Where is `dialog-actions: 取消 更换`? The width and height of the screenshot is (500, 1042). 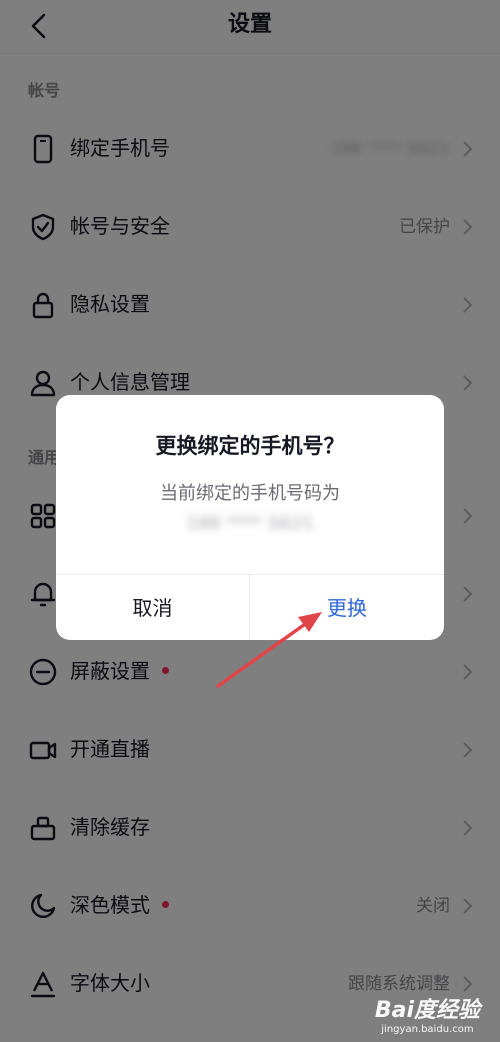 dialog-actions: 取消 更换 is located at coordinates (250, 607).